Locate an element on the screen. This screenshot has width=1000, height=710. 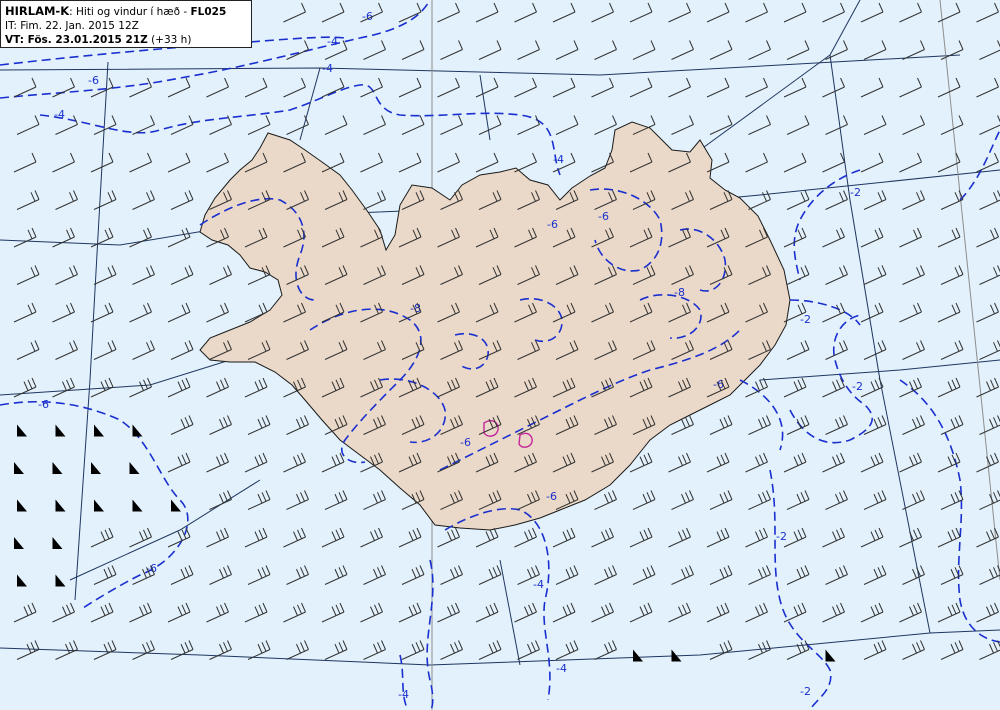
model-name: HIRLAM-K is located at coordinates (37, 11).